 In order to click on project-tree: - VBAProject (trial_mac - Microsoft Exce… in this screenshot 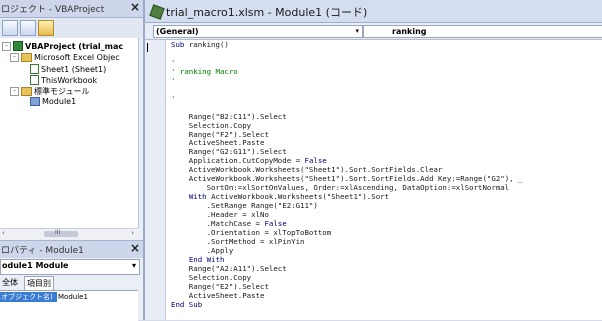, I will do `click(69, 133)`.